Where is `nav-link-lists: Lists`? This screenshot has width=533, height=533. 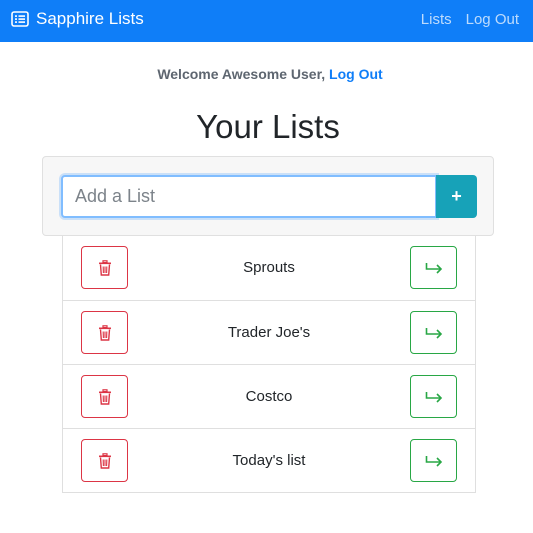 nav-link-lists: Lists is located at coordinates (436, 19).